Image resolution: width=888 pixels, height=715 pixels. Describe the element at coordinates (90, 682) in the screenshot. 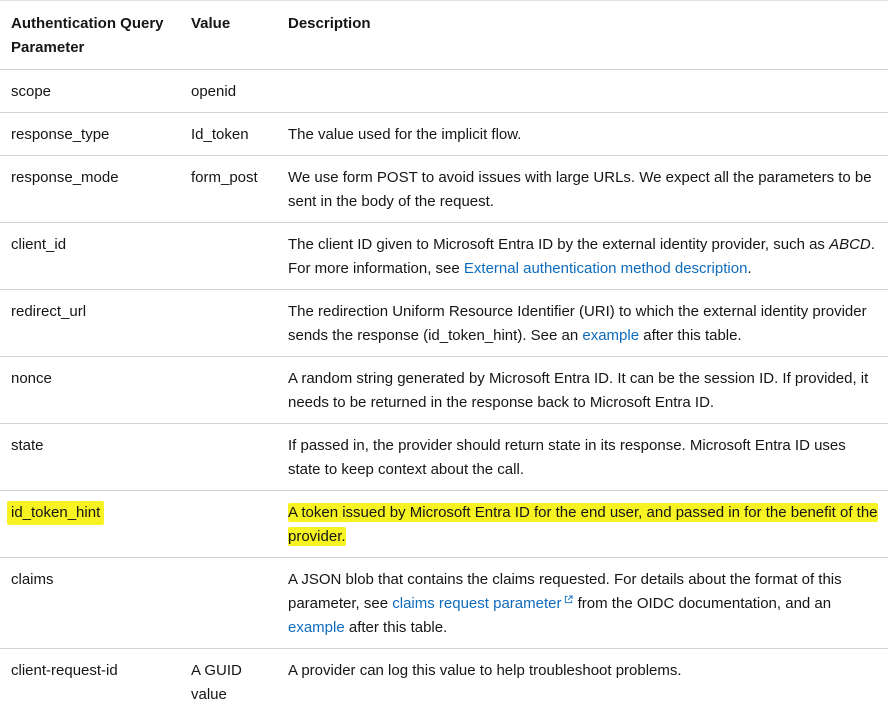

I see `param-cell: client-request-id` at that location.